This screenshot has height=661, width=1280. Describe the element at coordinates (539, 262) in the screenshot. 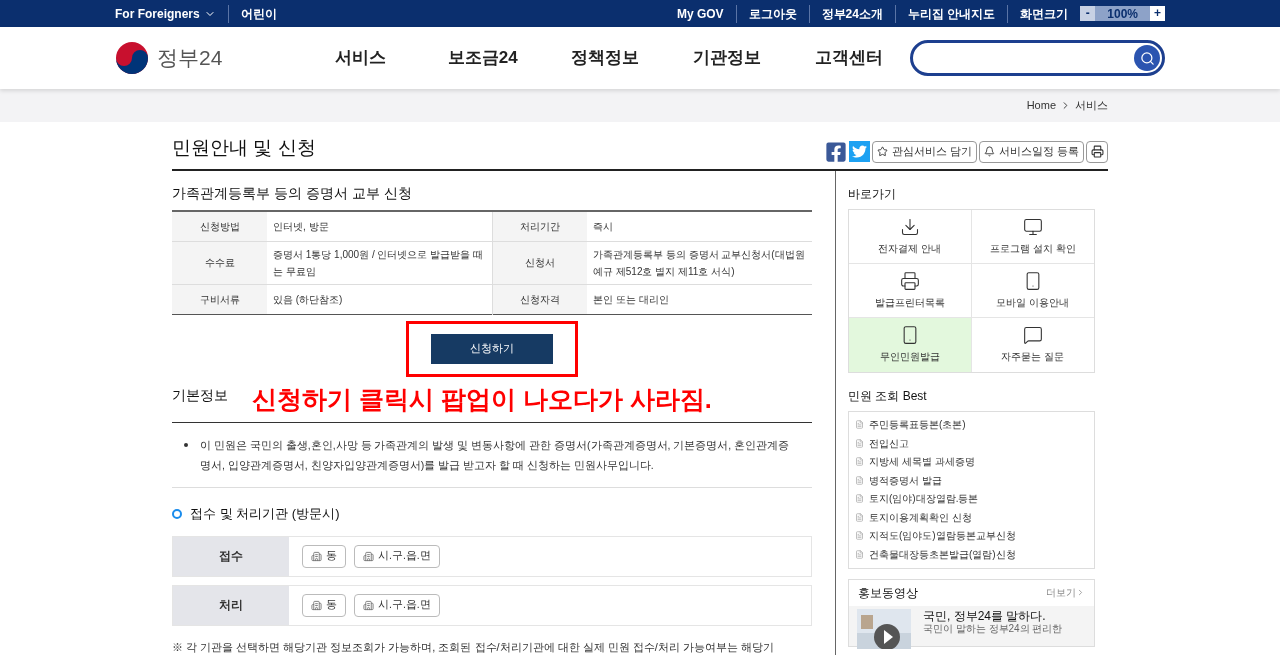

I see `table-header: 신청서` at that location.